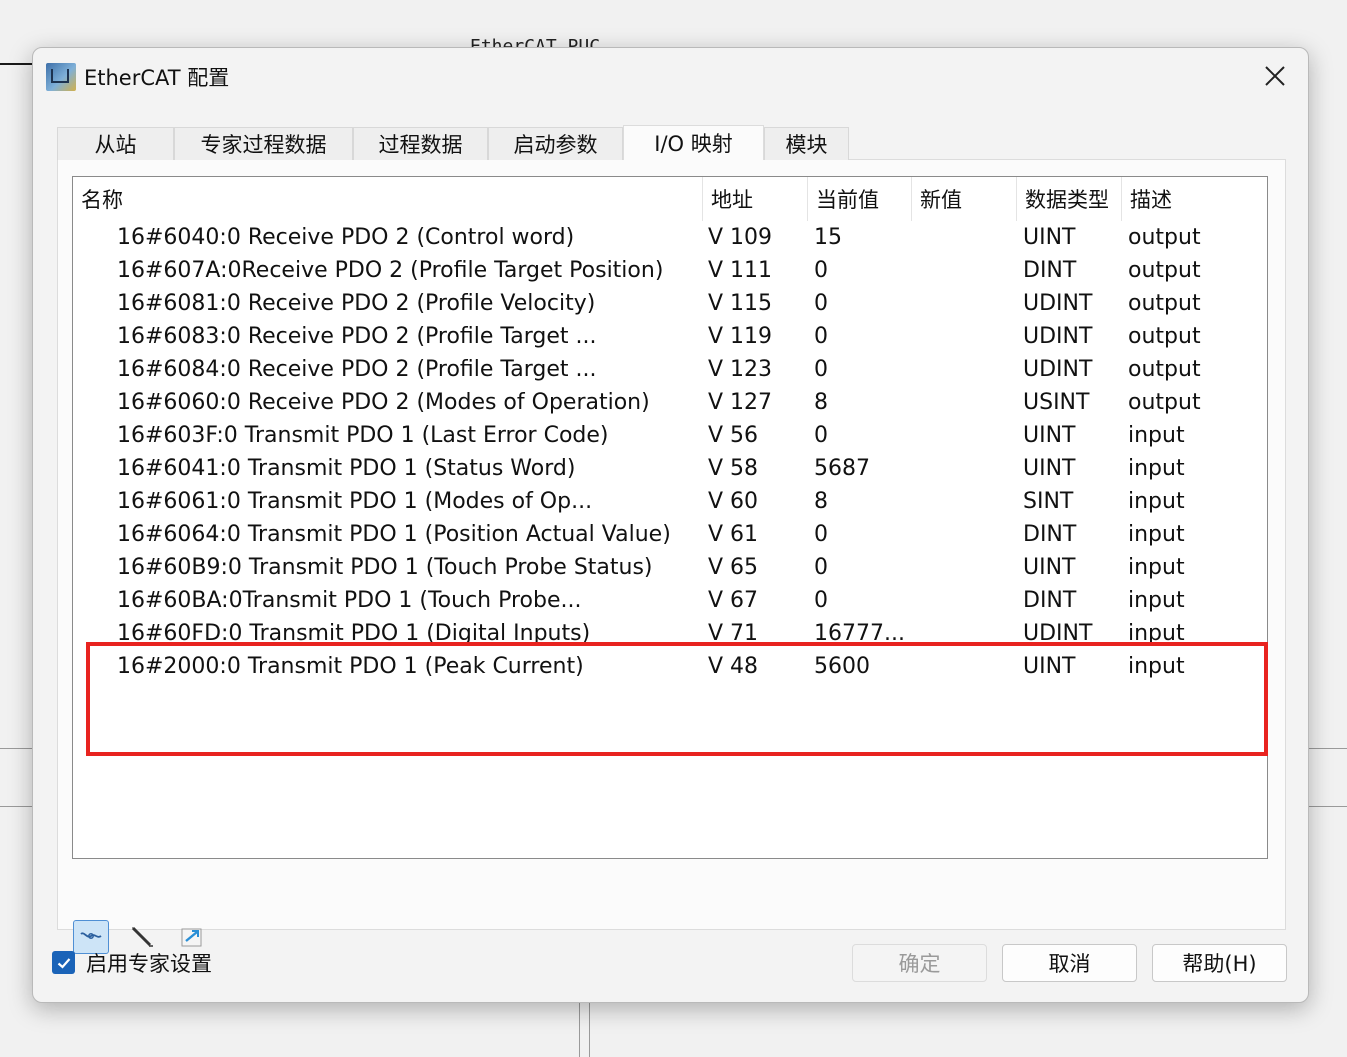 The width and height of the screenshot is (1347, 1057). What do you see at coordinates (157, 78) in the screenshot?
I see `dialog-title: EtherCAT 配置` at bounding box center [157, 78].